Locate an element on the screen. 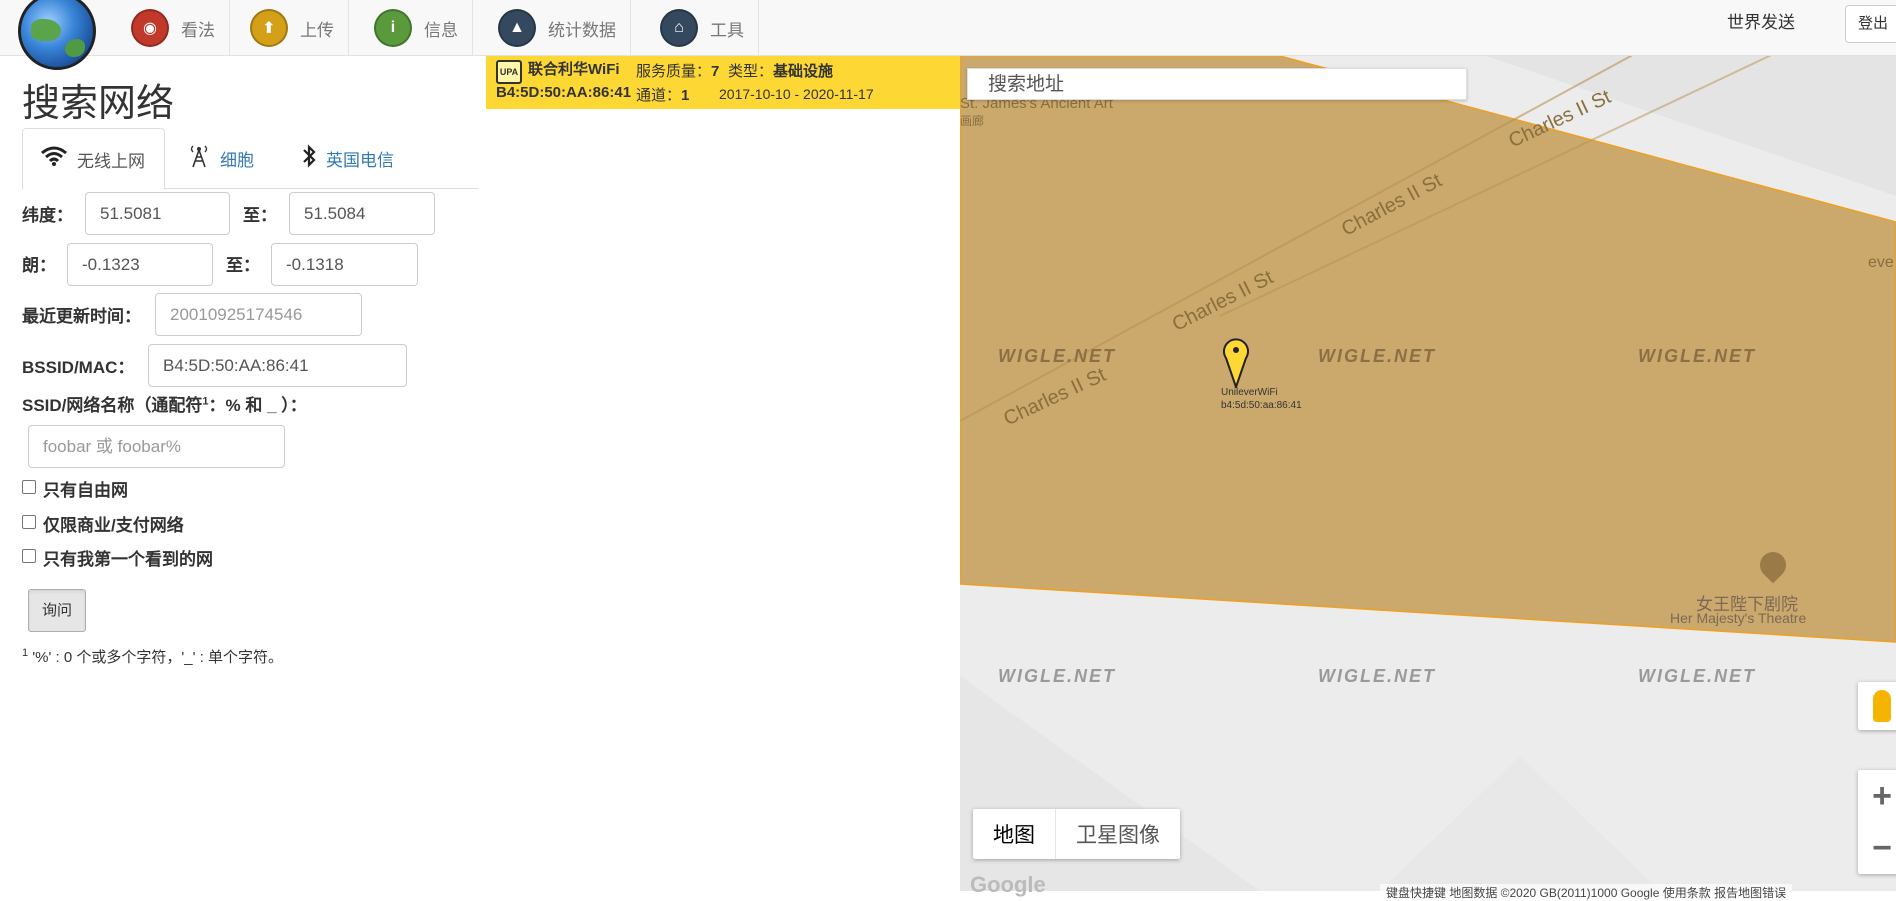 The image size is (1896, 901). lon-to-label: 至： is located at coordinates (243, 265).